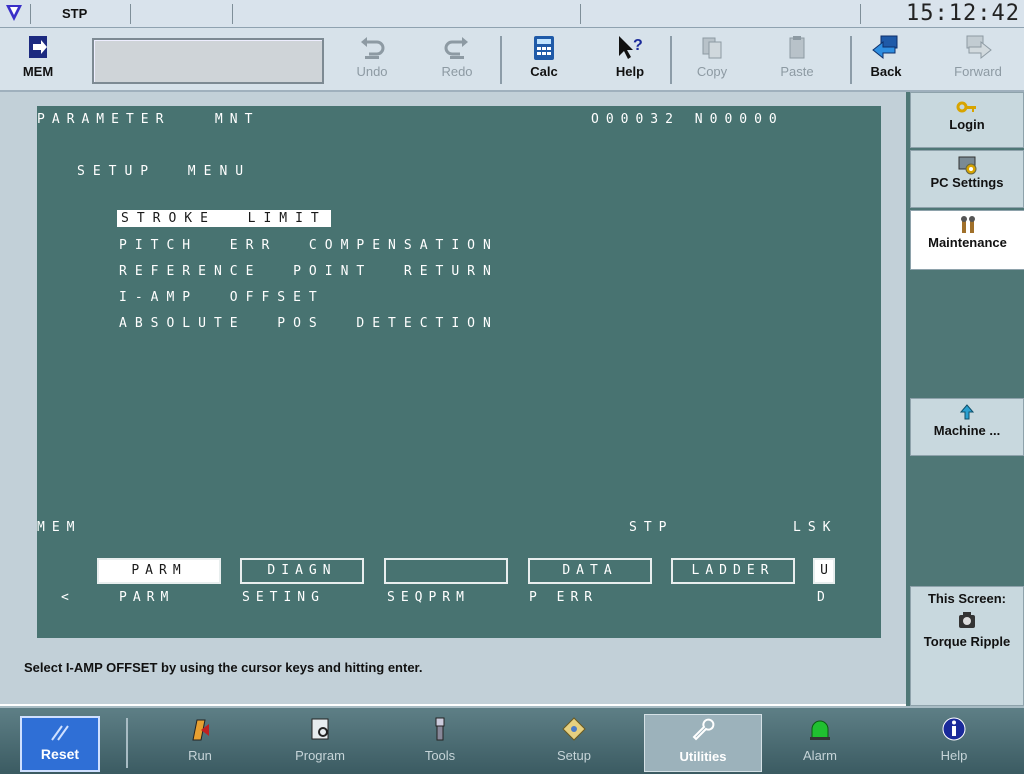  Describe the element at coordinates (824, 597) in the screenshot. I see `softkey-label-down: D` at that location.